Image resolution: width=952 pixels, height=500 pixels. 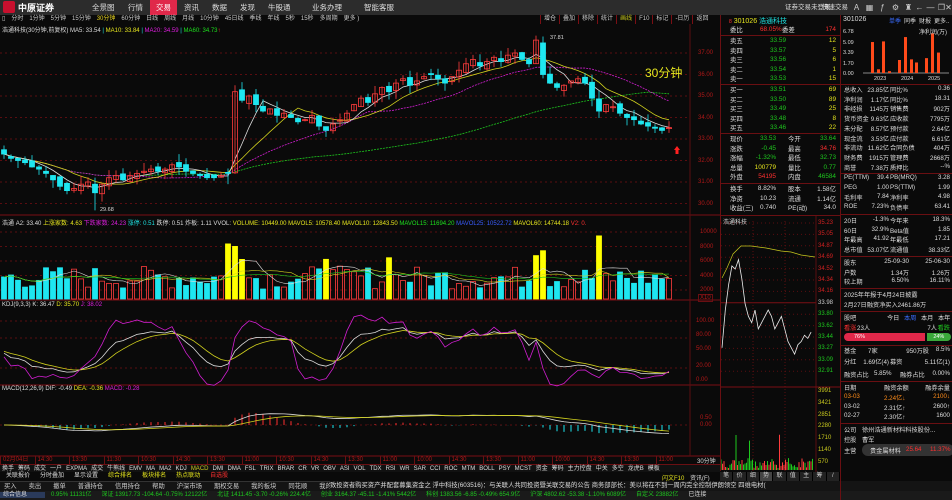 I want to click on indicator-tab: MA2, so click(x=165, y=468).